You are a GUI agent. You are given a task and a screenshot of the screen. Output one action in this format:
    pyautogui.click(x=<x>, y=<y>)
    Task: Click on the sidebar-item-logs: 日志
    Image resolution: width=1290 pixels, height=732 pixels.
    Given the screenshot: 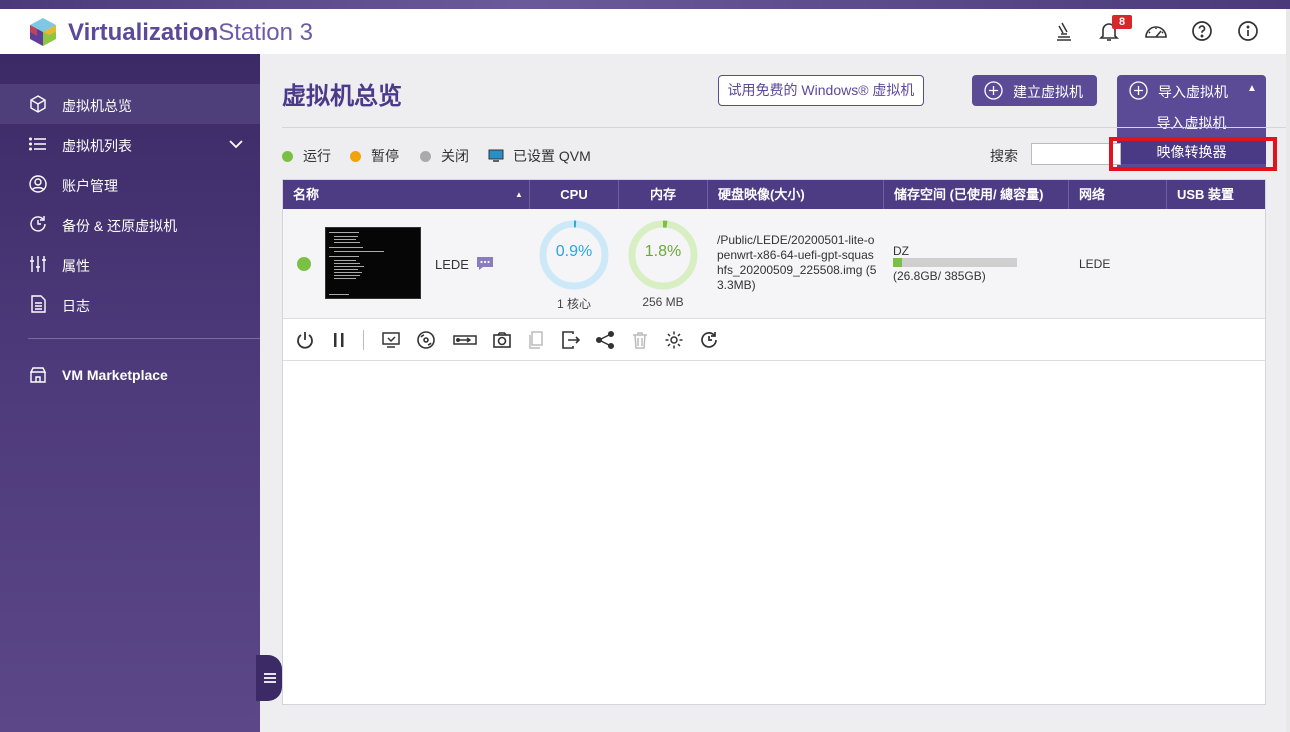 What is the action you would take?
    pyautogui.click(x=130, y=304)
    